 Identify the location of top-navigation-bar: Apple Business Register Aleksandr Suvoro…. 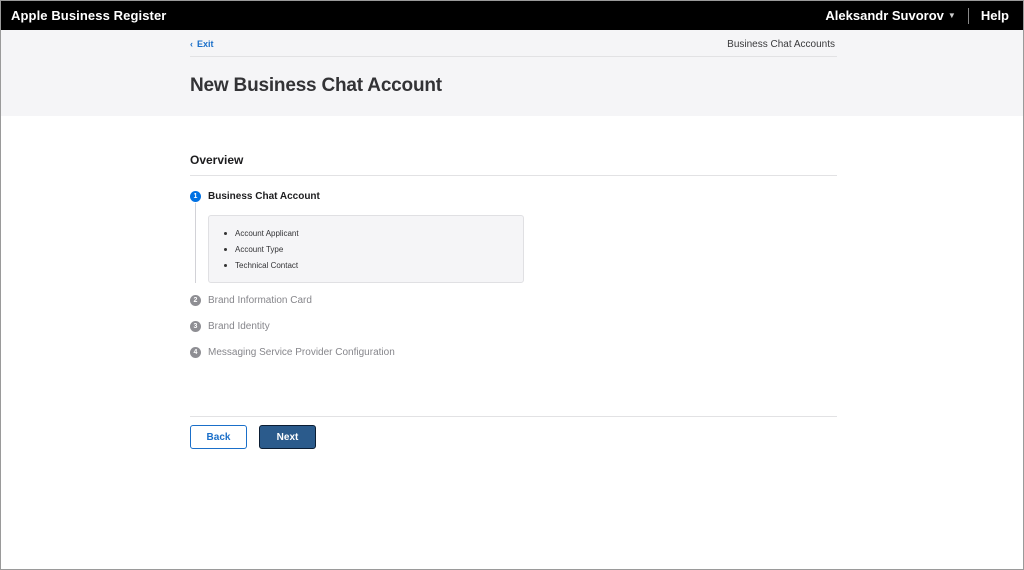
(512, 15).